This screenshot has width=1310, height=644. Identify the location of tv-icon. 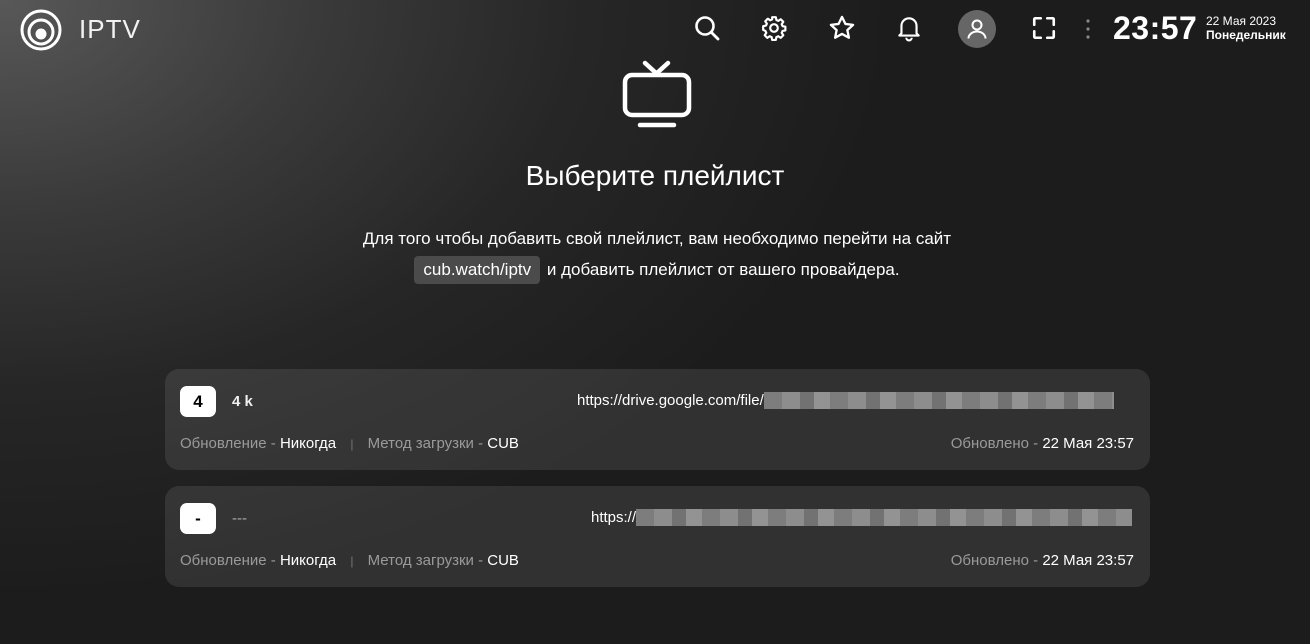
(657, 94).